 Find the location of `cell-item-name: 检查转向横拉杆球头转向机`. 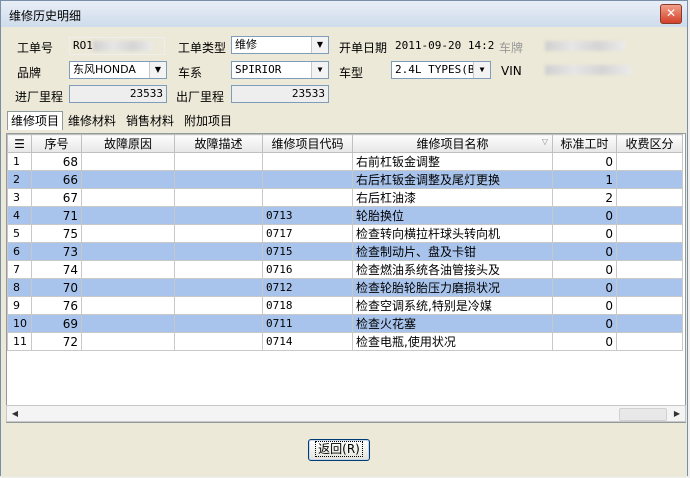

cell-item-name: 检查转向横拉杆球头转向机 is located at coordinates (452, 233).